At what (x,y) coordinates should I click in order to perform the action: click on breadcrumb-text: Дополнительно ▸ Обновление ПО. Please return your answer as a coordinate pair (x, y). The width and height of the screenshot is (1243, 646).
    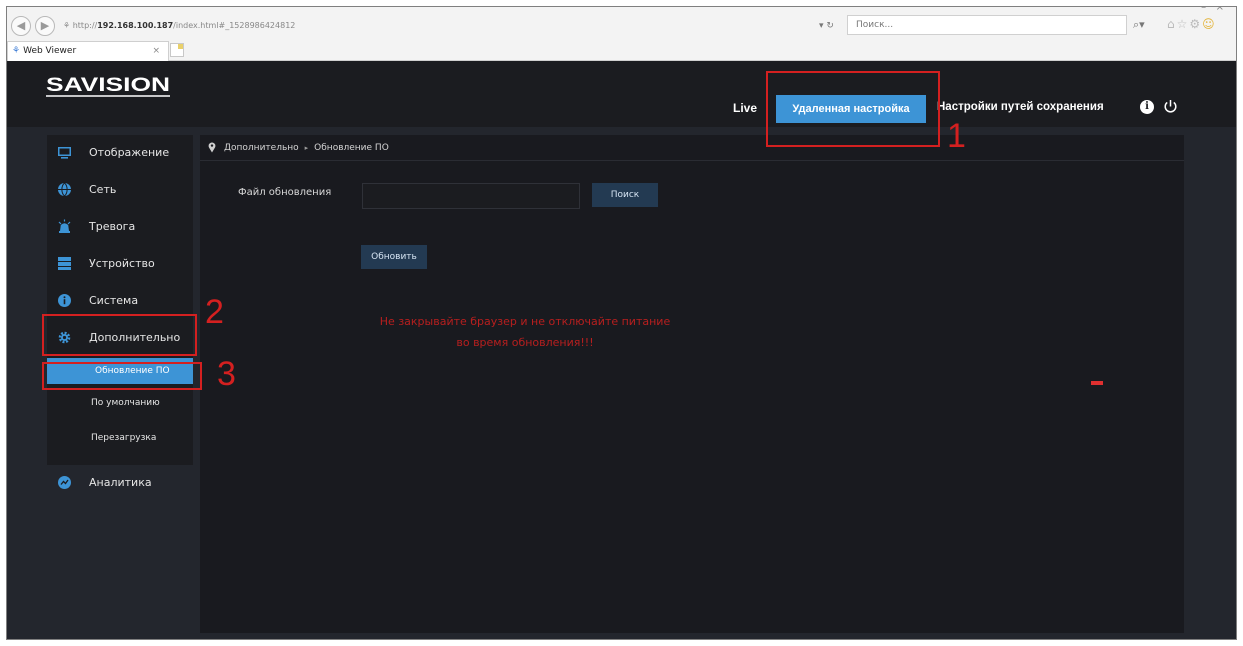
    Looking at the image, I should click on (306, 148).